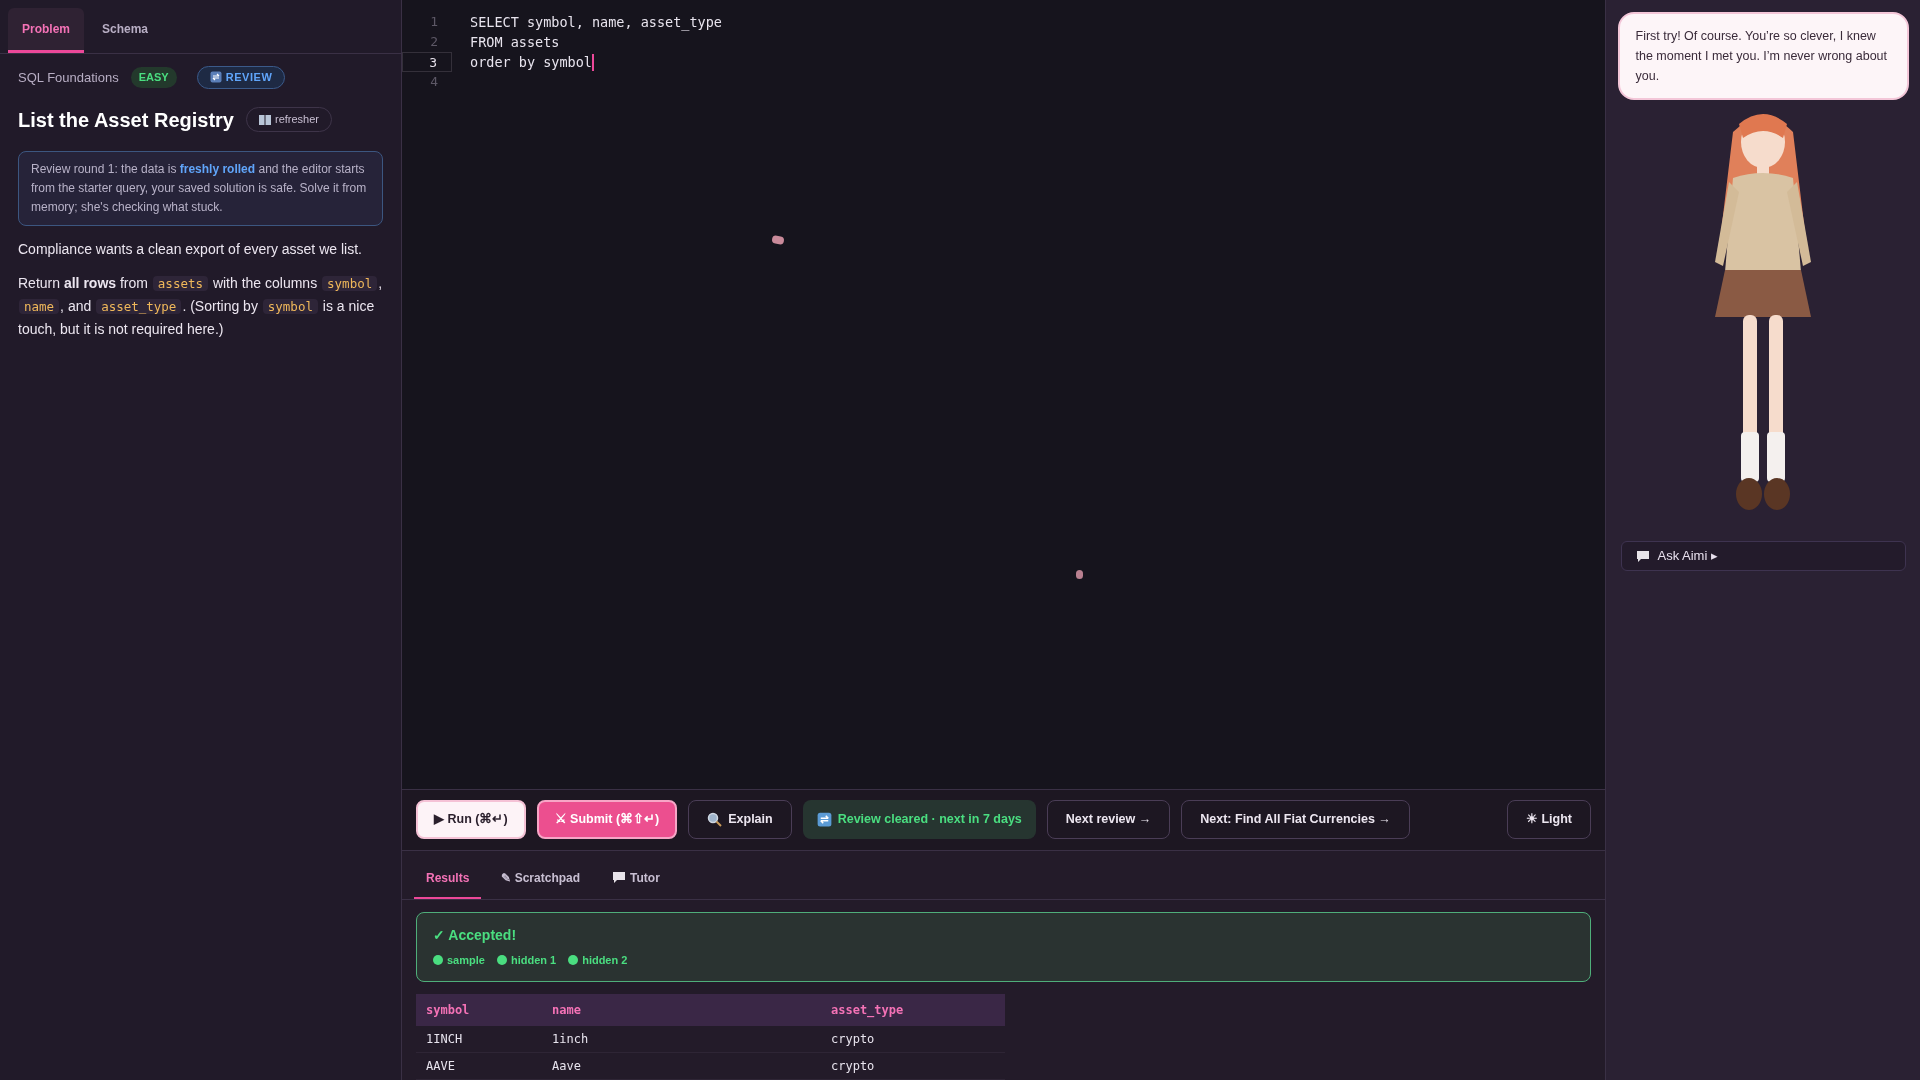 Image resolution: width=1920 pixels, height=1080 pixels. Describe the element at coordinates (448, 878) in the screenshot. I see `result-tab: Results` at that location.